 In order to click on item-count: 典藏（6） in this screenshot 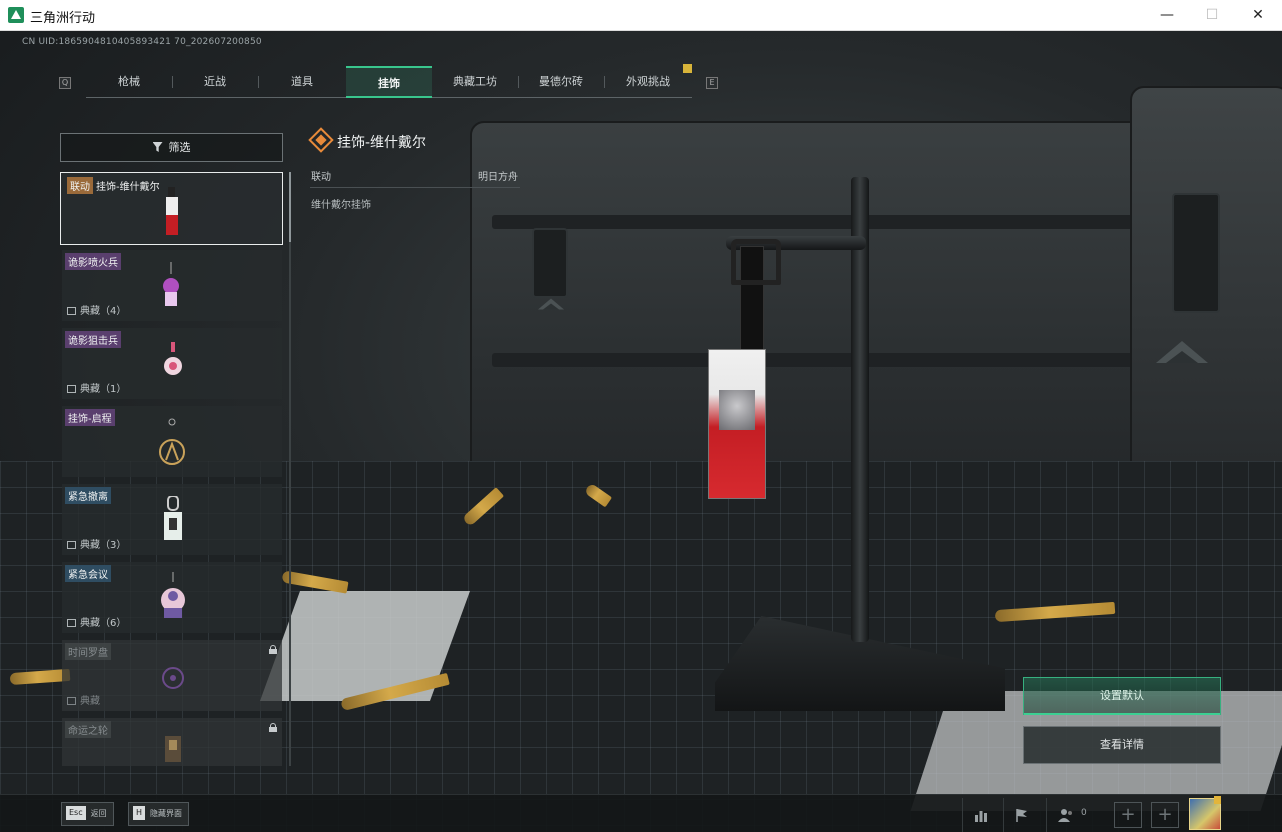, I will do `click(103, 623)`.